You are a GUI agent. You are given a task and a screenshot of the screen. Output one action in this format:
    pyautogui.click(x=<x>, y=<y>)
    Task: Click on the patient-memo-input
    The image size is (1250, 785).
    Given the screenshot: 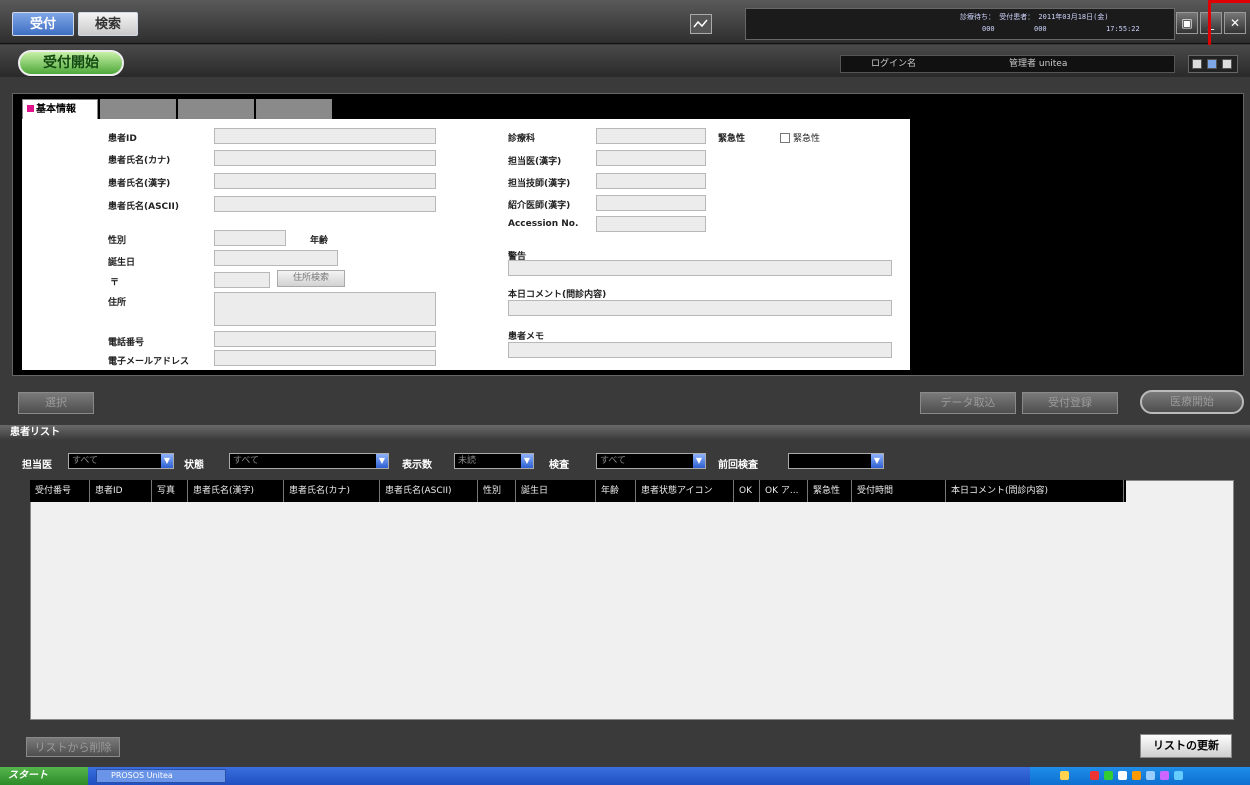 What is the action you would take?
    pyautogui.click(x=700, y=350)
    